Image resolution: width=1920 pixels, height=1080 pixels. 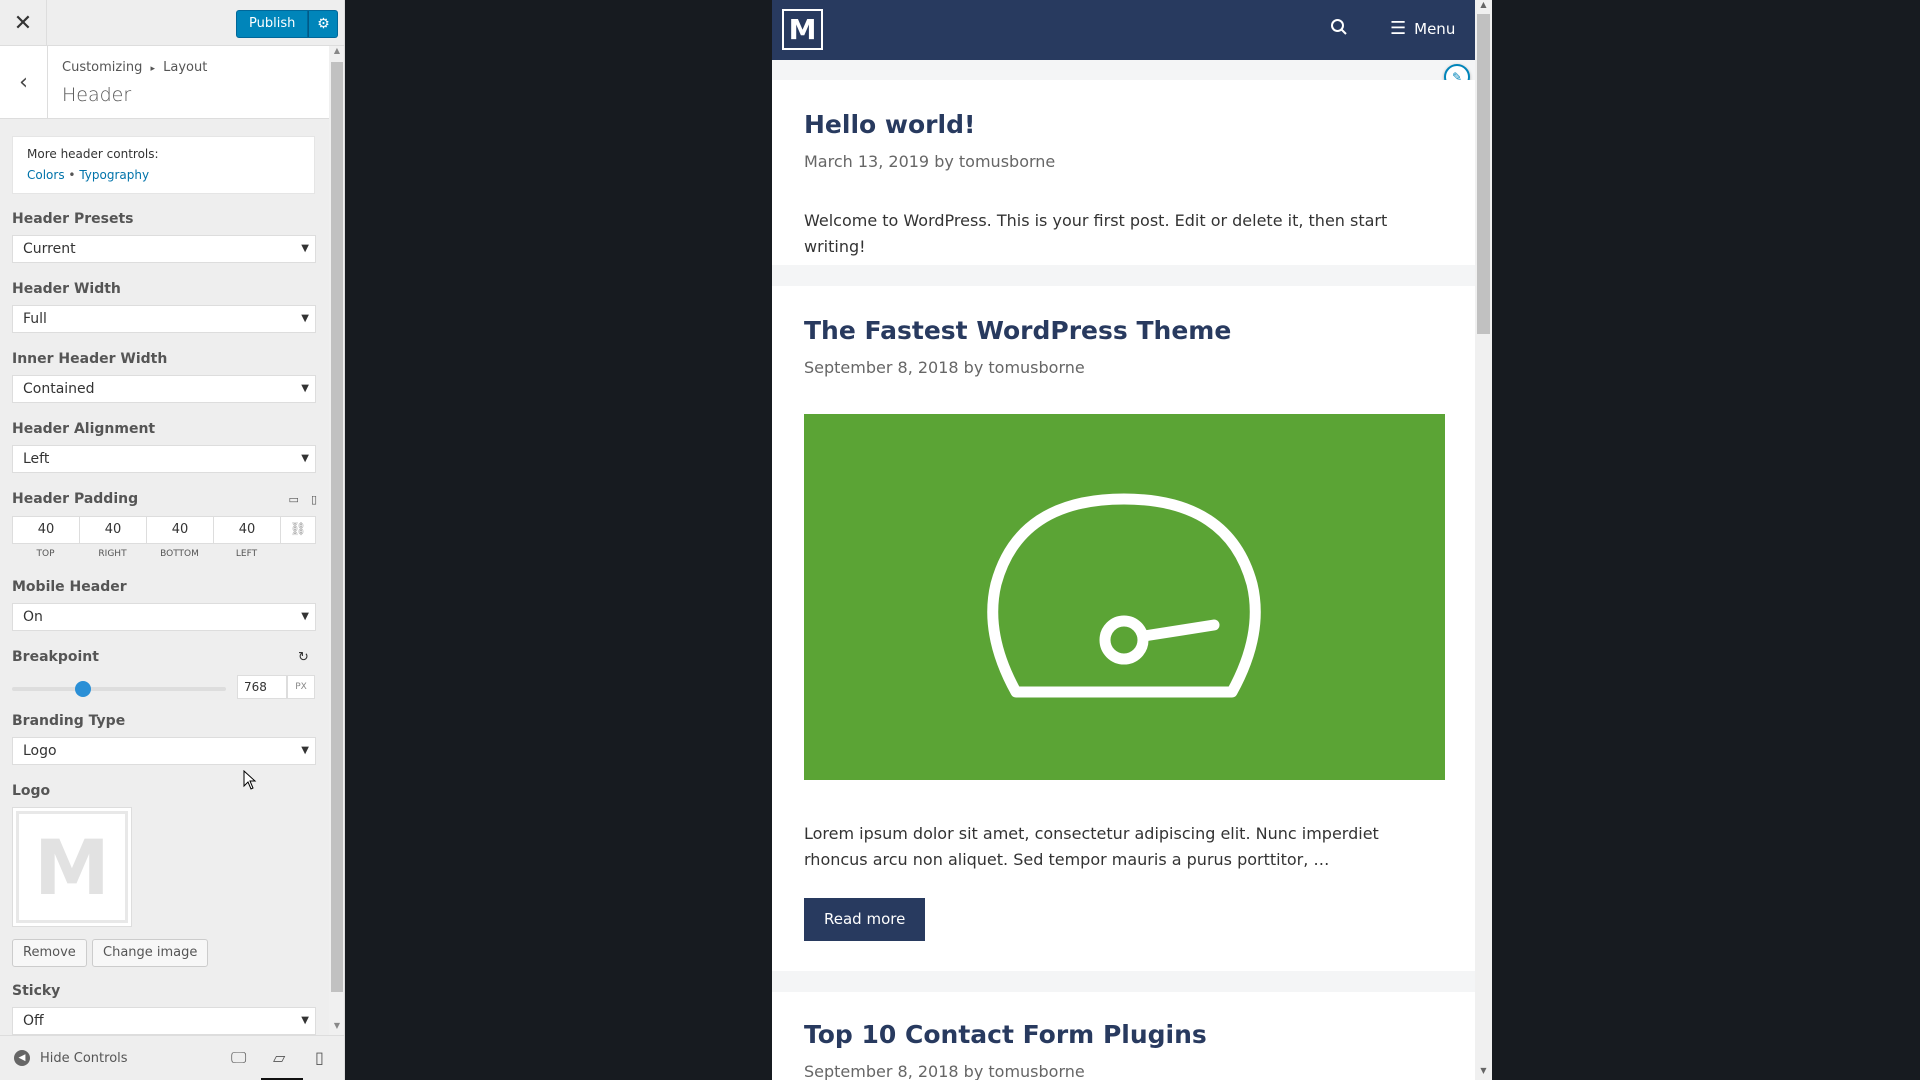 I want to click on panel-scrollbar: ▲ ▼, so click(x=336, y=540).